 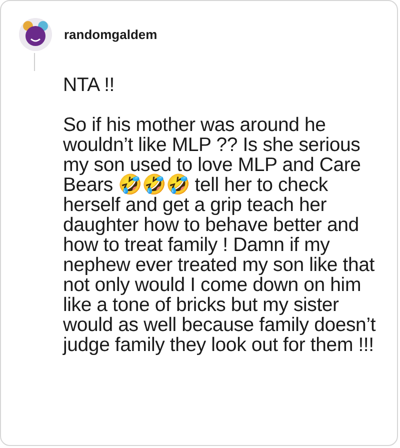 I want to click on username: randomgaldem, so click(x=111, y=34).